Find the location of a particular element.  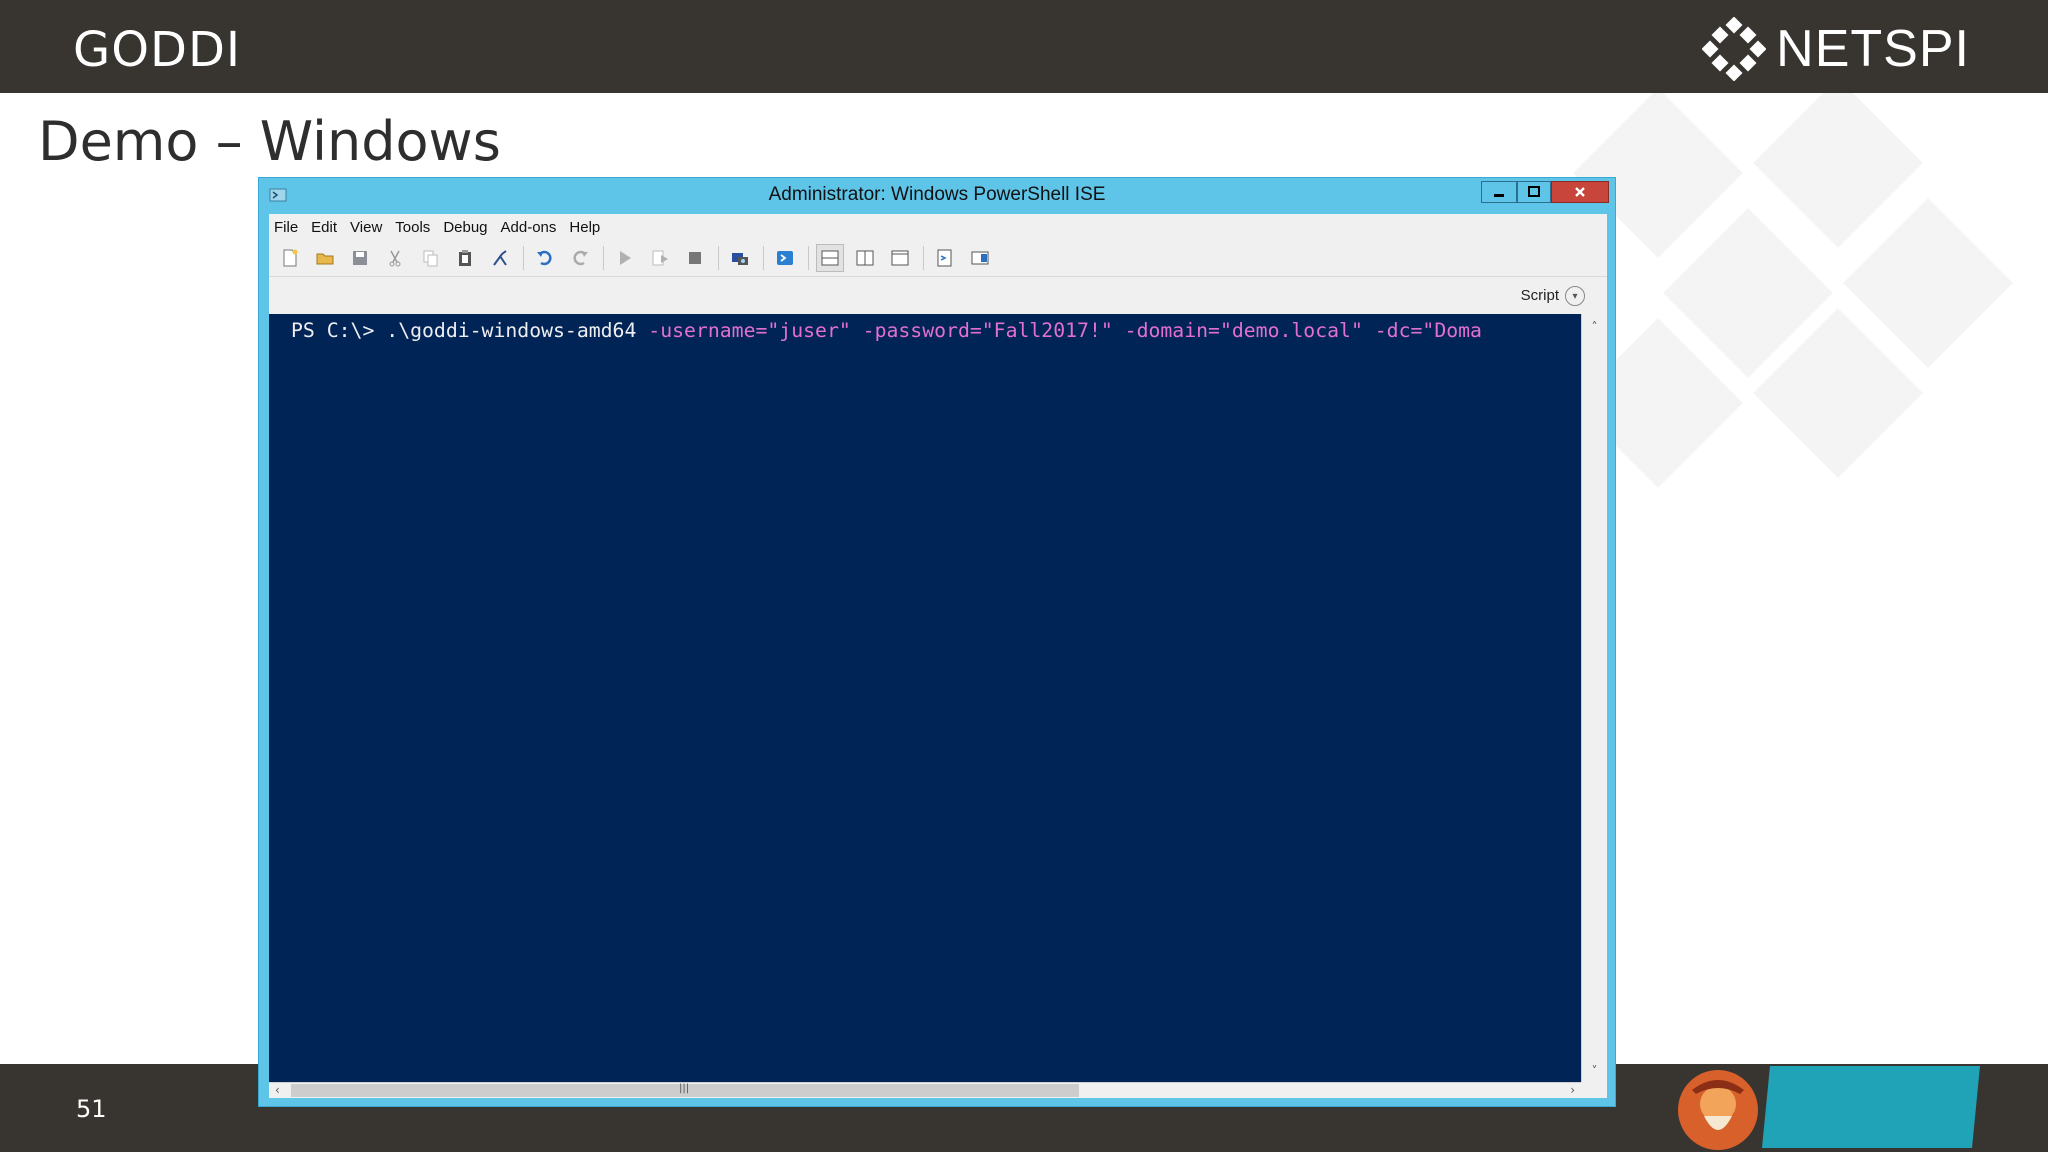

stop-button is located at coordinates (695, 258).